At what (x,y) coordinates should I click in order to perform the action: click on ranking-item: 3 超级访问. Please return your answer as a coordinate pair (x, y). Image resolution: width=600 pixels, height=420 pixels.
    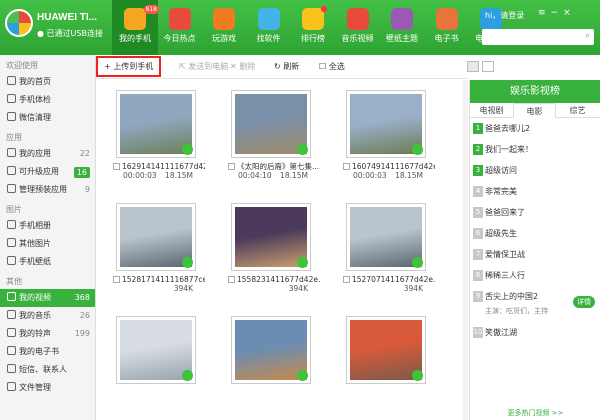
    Looking at the image, I should click on (535, 170).